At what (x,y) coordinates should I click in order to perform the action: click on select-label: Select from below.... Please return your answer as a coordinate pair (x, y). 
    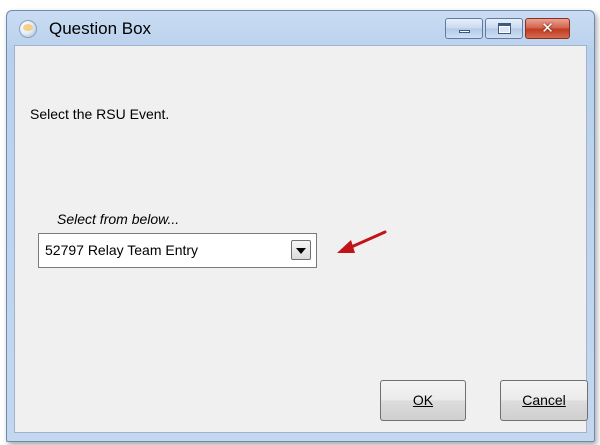
    Looking at the image, I should click on (118, 219).